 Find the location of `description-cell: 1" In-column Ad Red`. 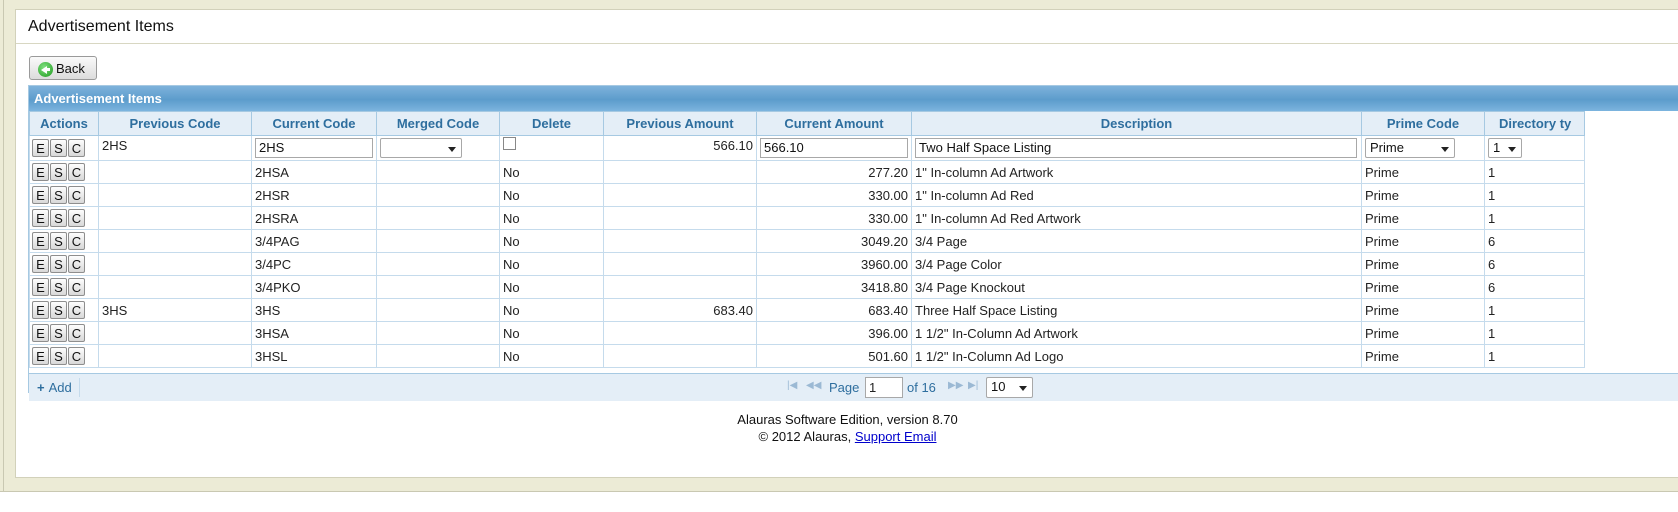

description-cell: 1" In-column Ad Red is located at coordinates (1136, 195).